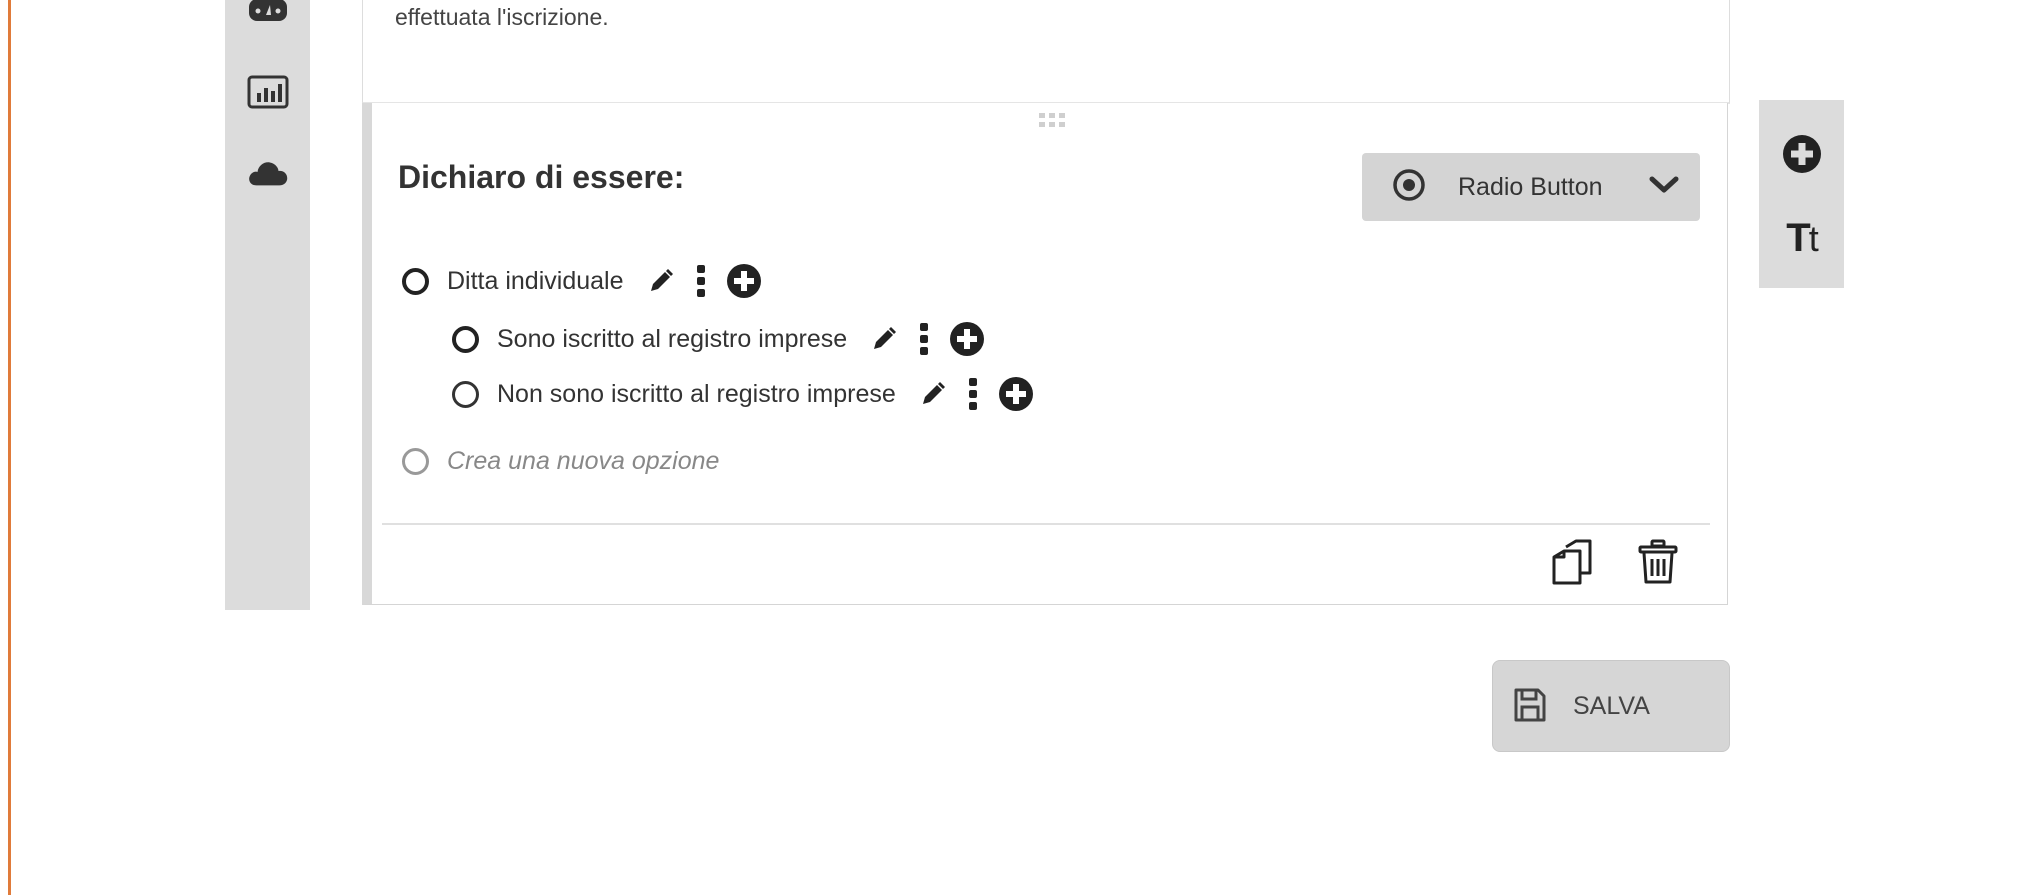 This screenshot has width=2040, height=895. I want to click on add-question-icon, so click(1801, 154).